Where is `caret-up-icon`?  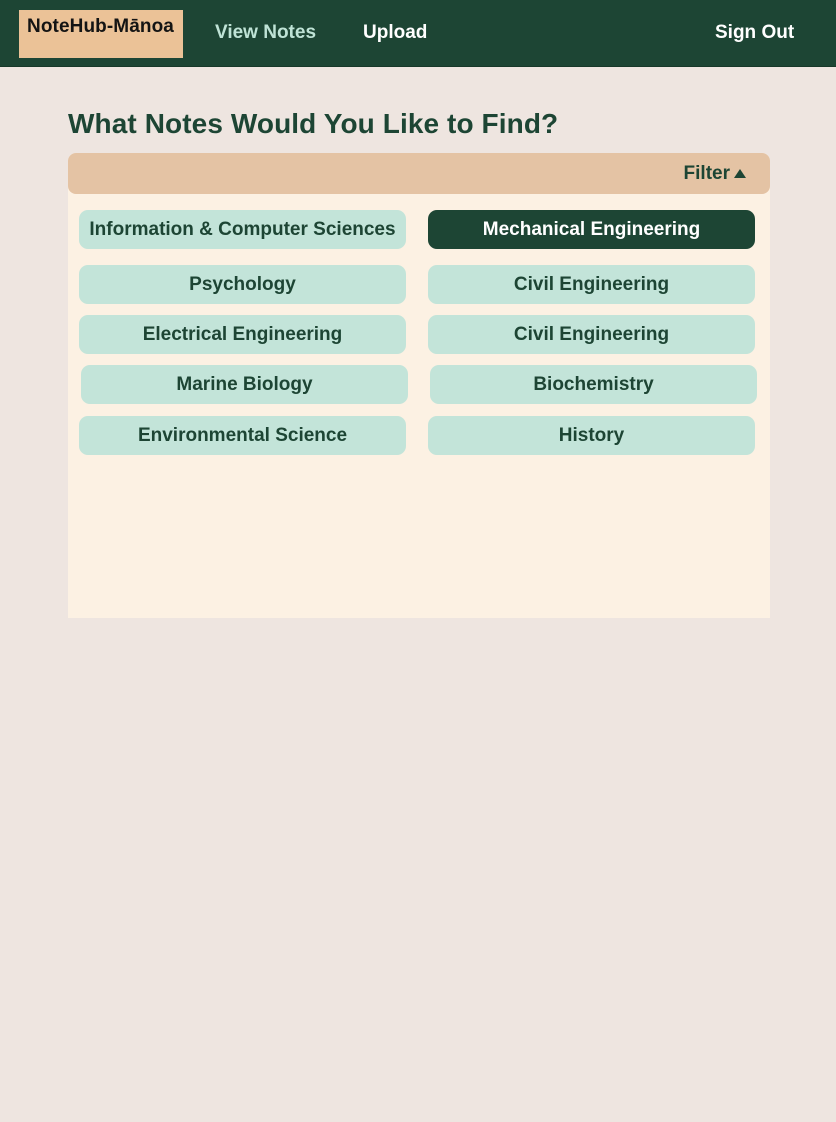
caret-up-icon is located at coordinates (740, 173).